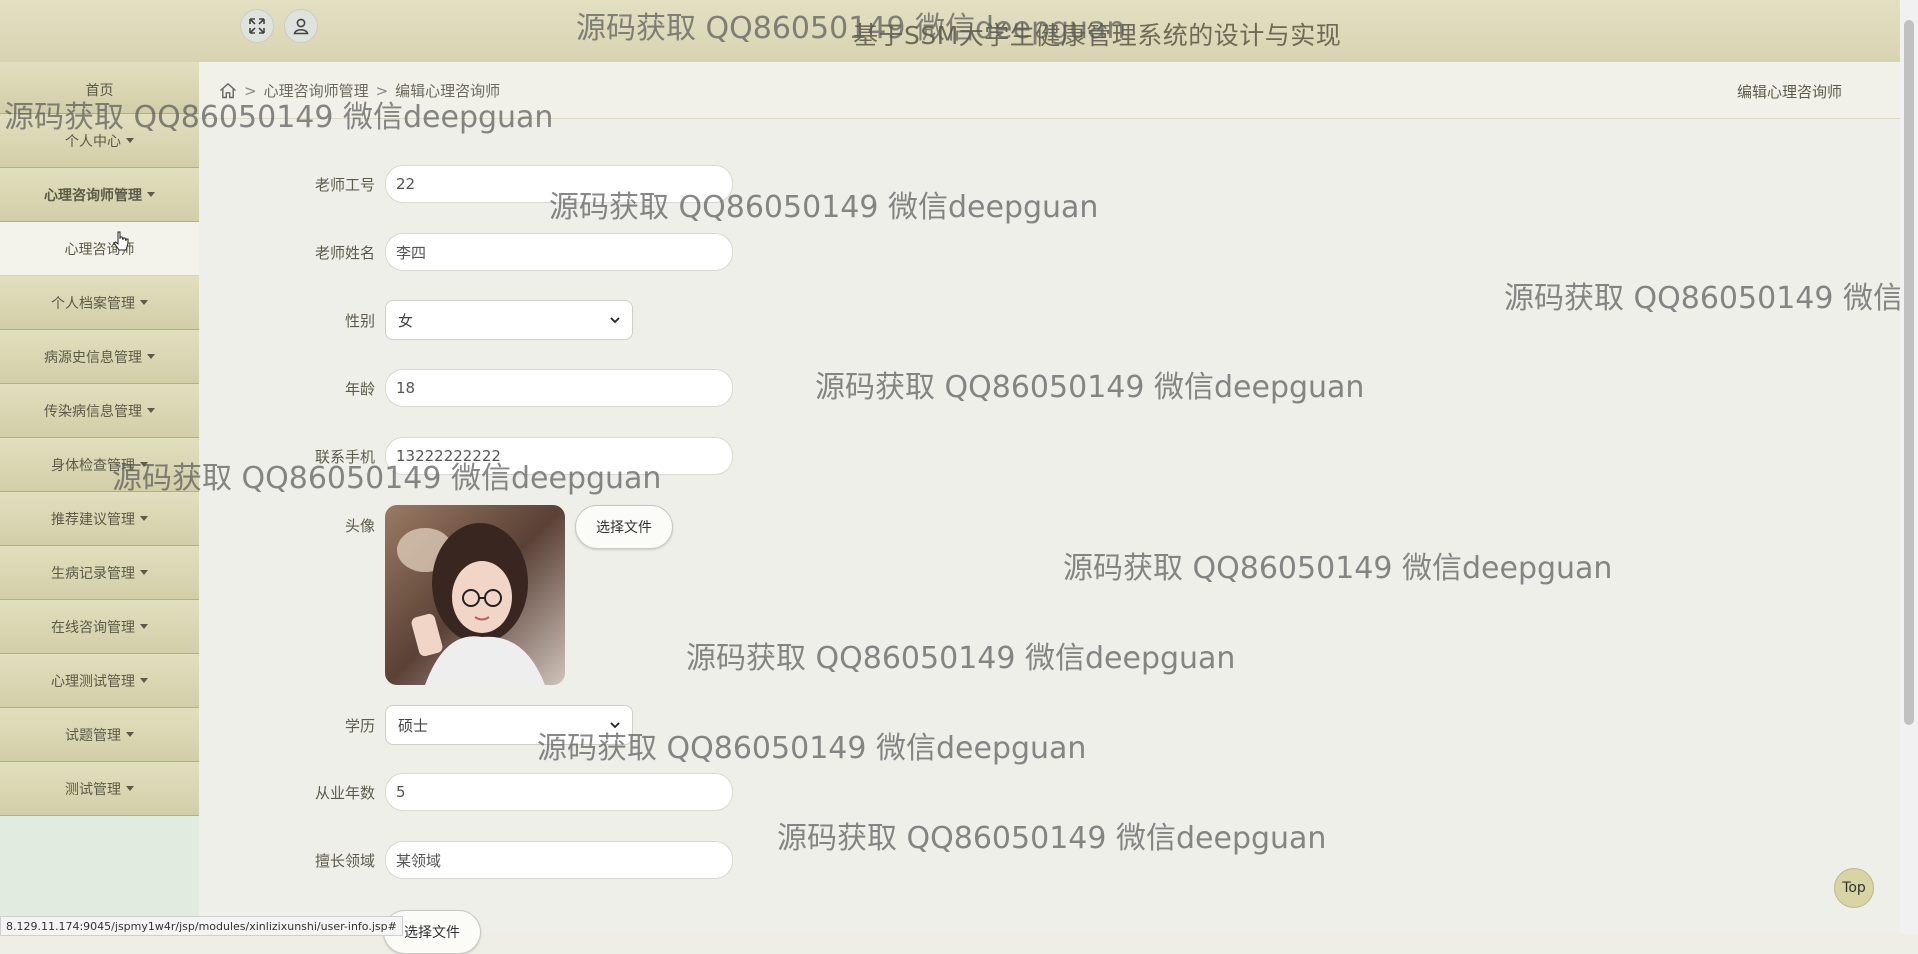 This screenshot has height=954, width=1918. I want to click on breadcrumb-current: 编辑心理咨询师, so click(448, 91).